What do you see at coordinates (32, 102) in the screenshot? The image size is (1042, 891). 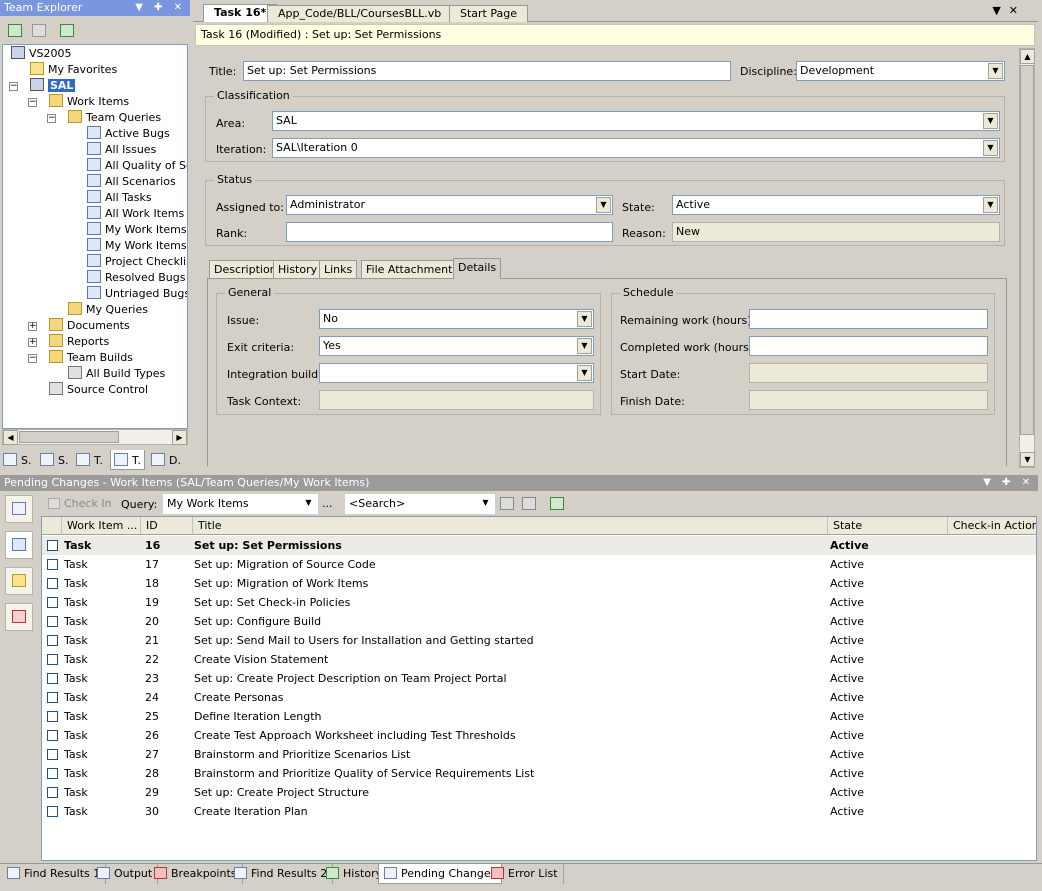 I see `collapse-work-items-icon: −` at bounding box center [32, 102].